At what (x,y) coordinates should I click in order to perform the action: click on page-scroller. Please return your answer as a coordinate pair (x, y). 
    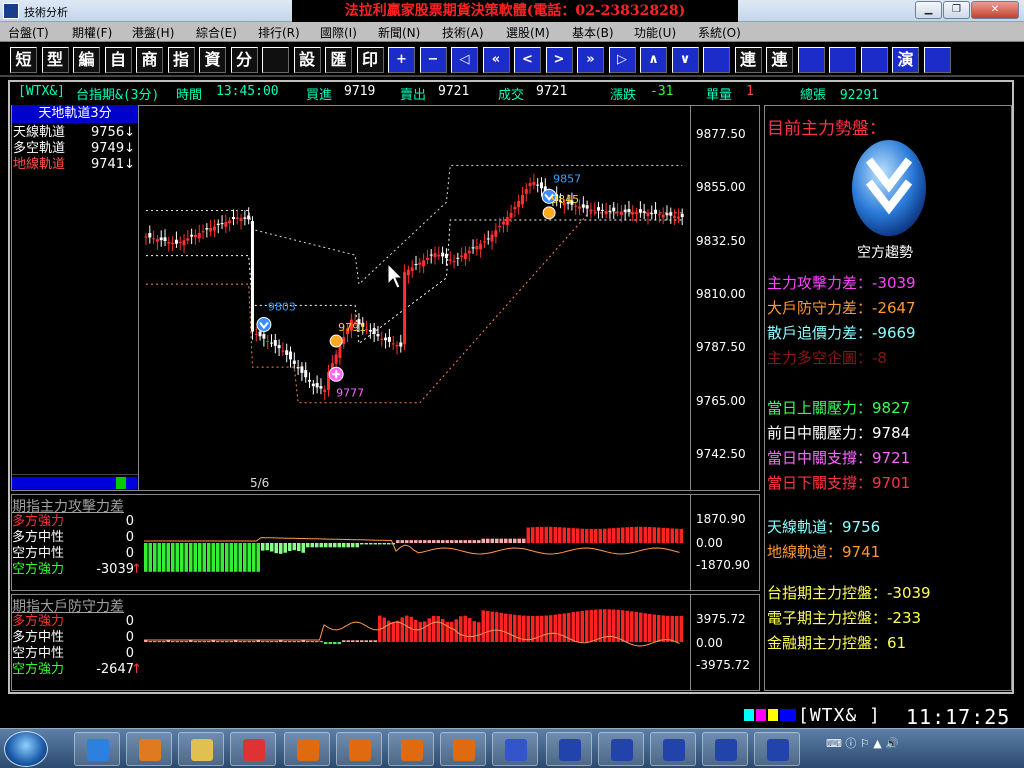
    Looking at the image, I should click on (75, 481).